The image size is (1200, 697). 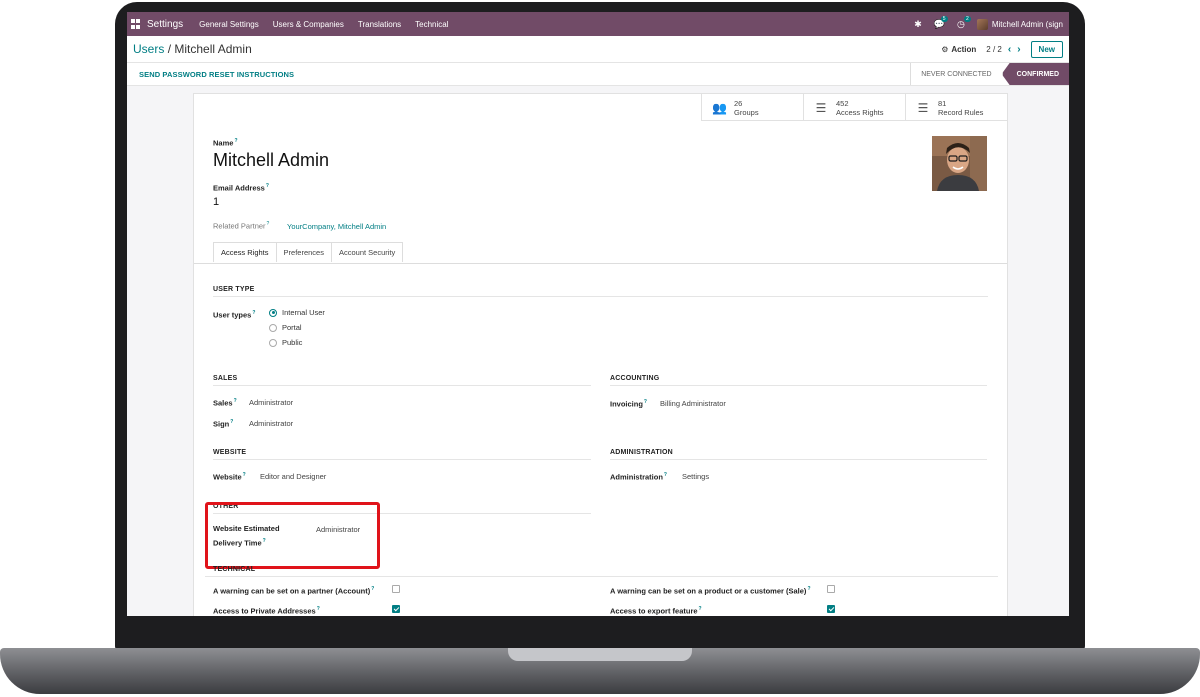 What do you see at coordinates (738, 103) in the screenshot?
I see `groups-count: 26` at bounding box center [738, 103].